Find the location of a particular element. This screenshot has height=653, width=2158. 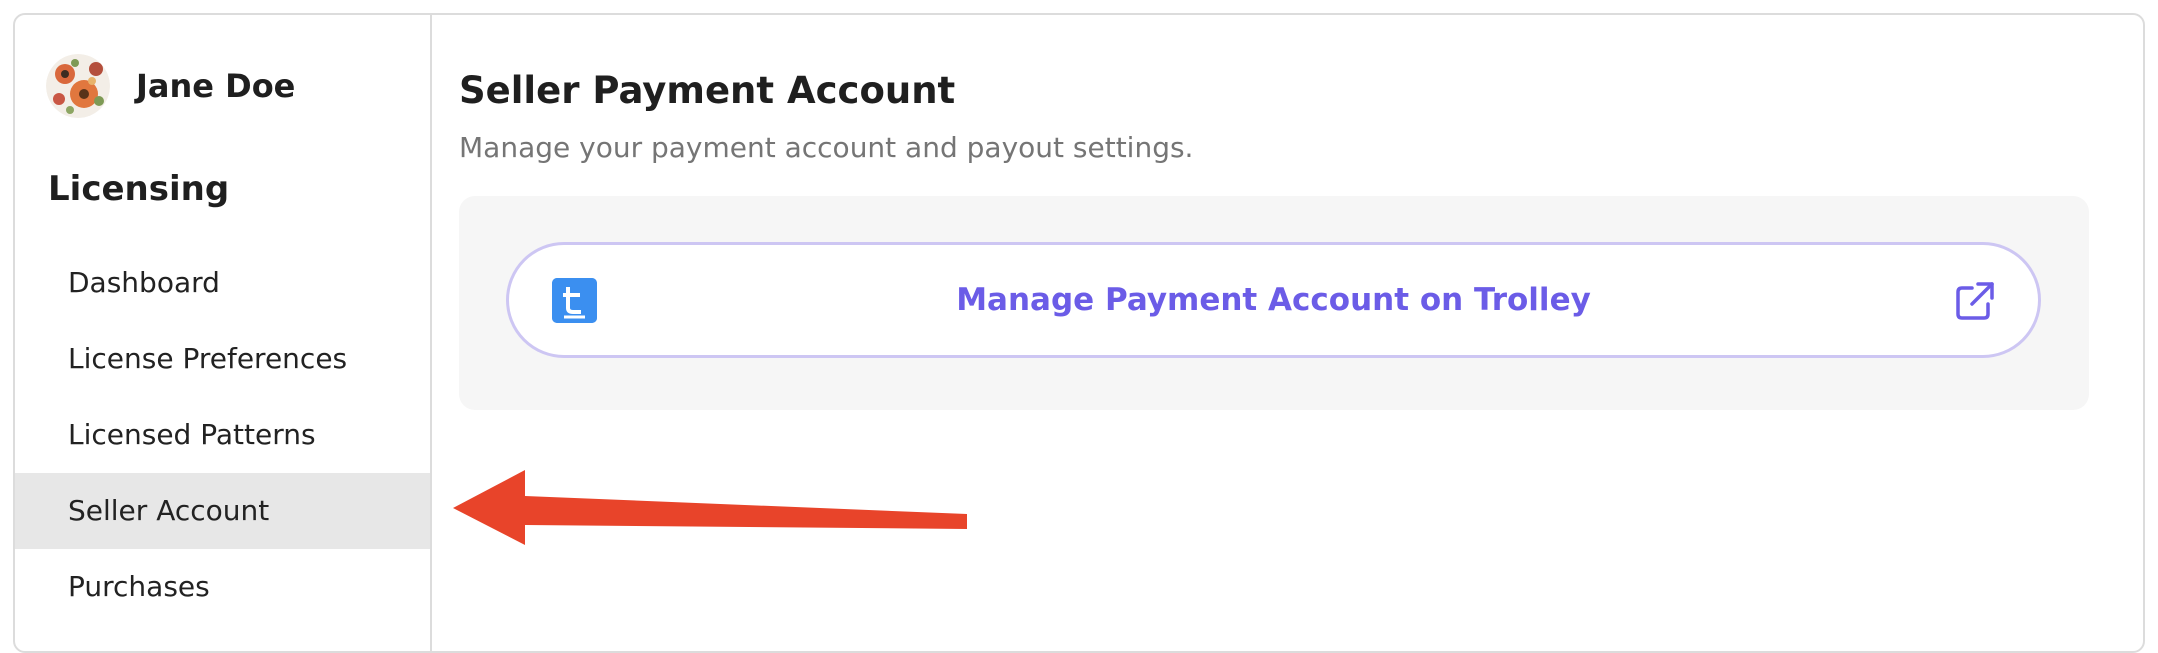

section-title-licensing: Licensing is located at coordinates (139, 189).